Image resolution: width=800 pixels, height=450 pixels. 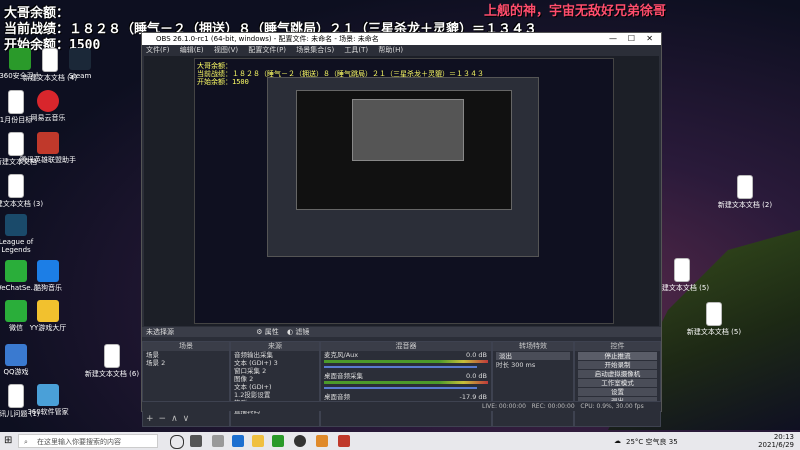 I want to click on source-item: 1.2投影设置, so click(x=275, y=395).